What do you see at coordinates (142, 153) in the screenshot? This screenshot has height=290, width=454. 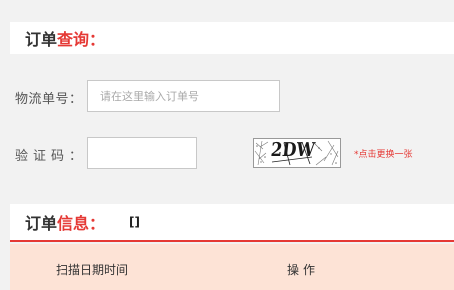 I see `captcha-input` at bounding box center [142, 153].